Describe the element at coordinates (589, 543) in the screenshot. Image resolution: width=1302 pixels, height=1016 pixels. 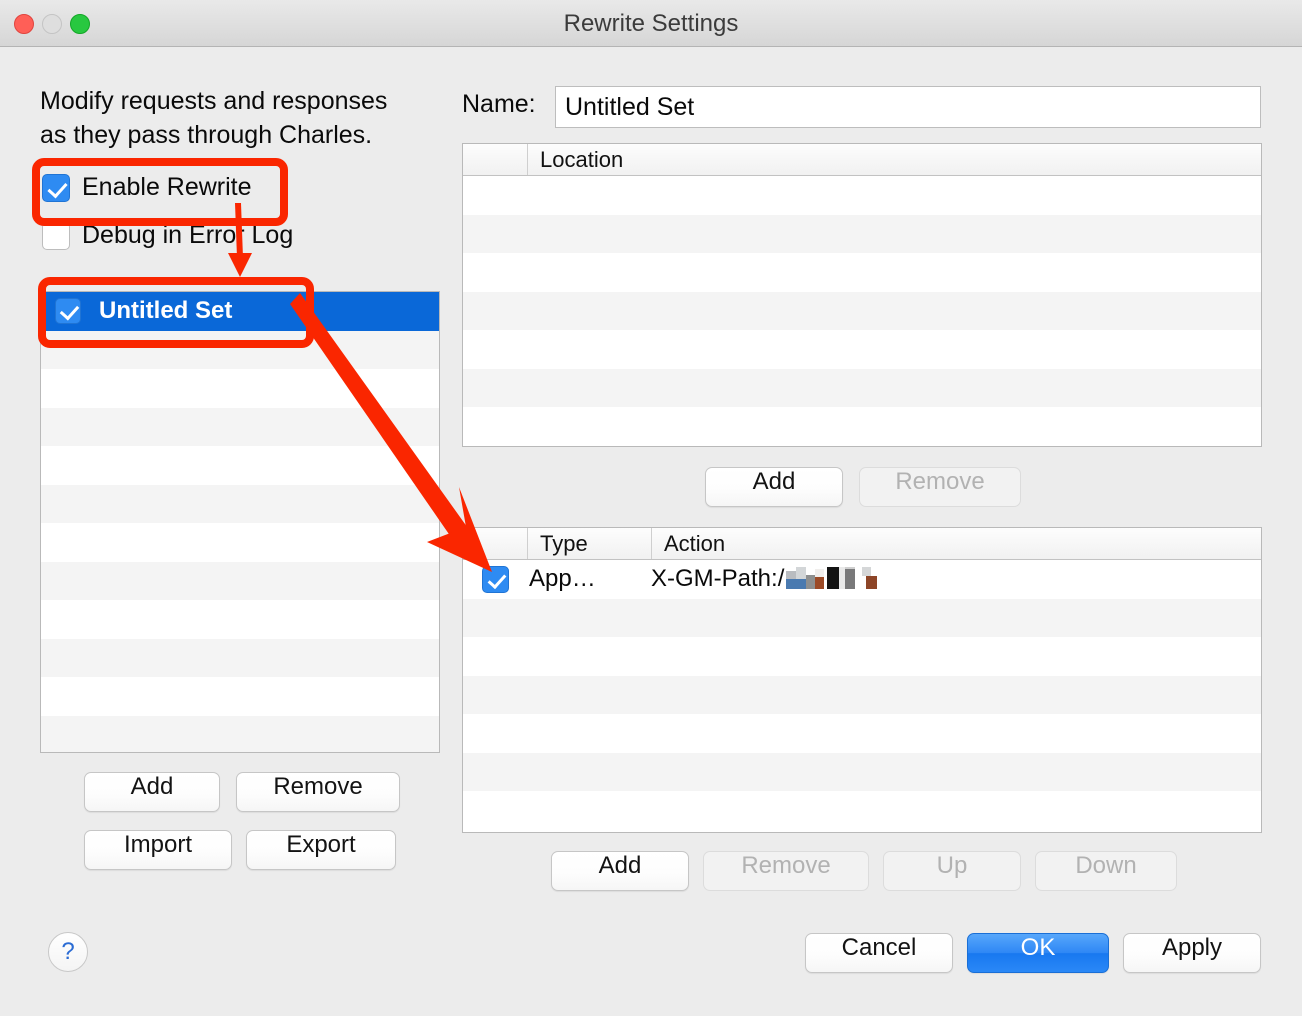
I see `type-column-header: Type` at that location.